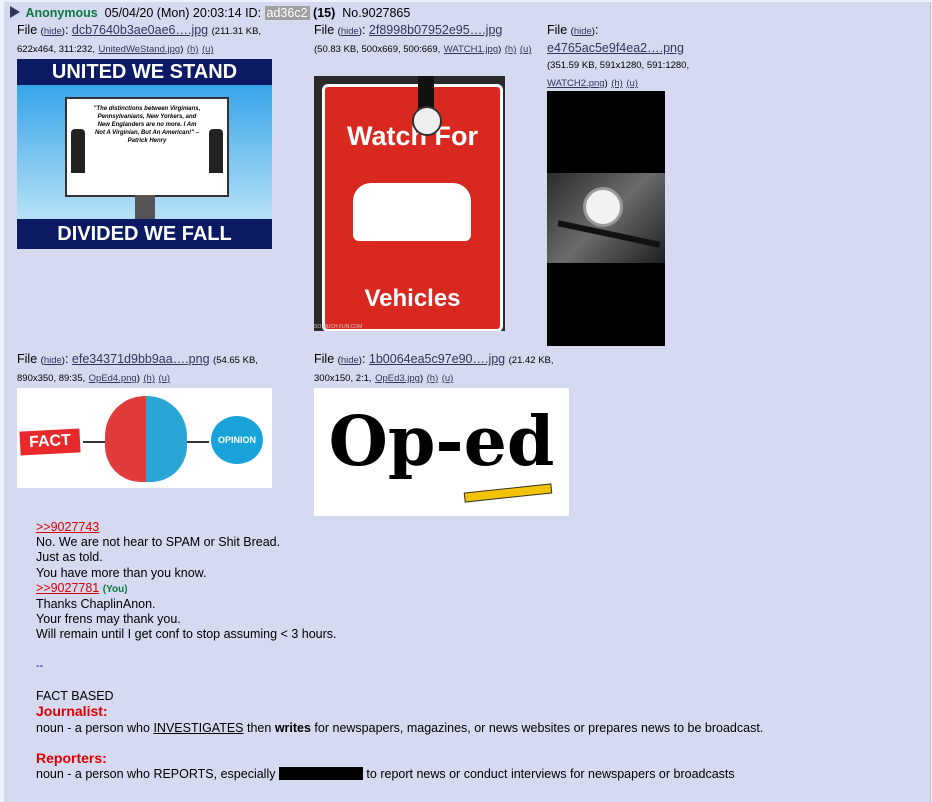  What do you see at coordinates (376, 13) in the screenshot?
I see `post-number-link: No.9027865` at bounding box center [376, 13].